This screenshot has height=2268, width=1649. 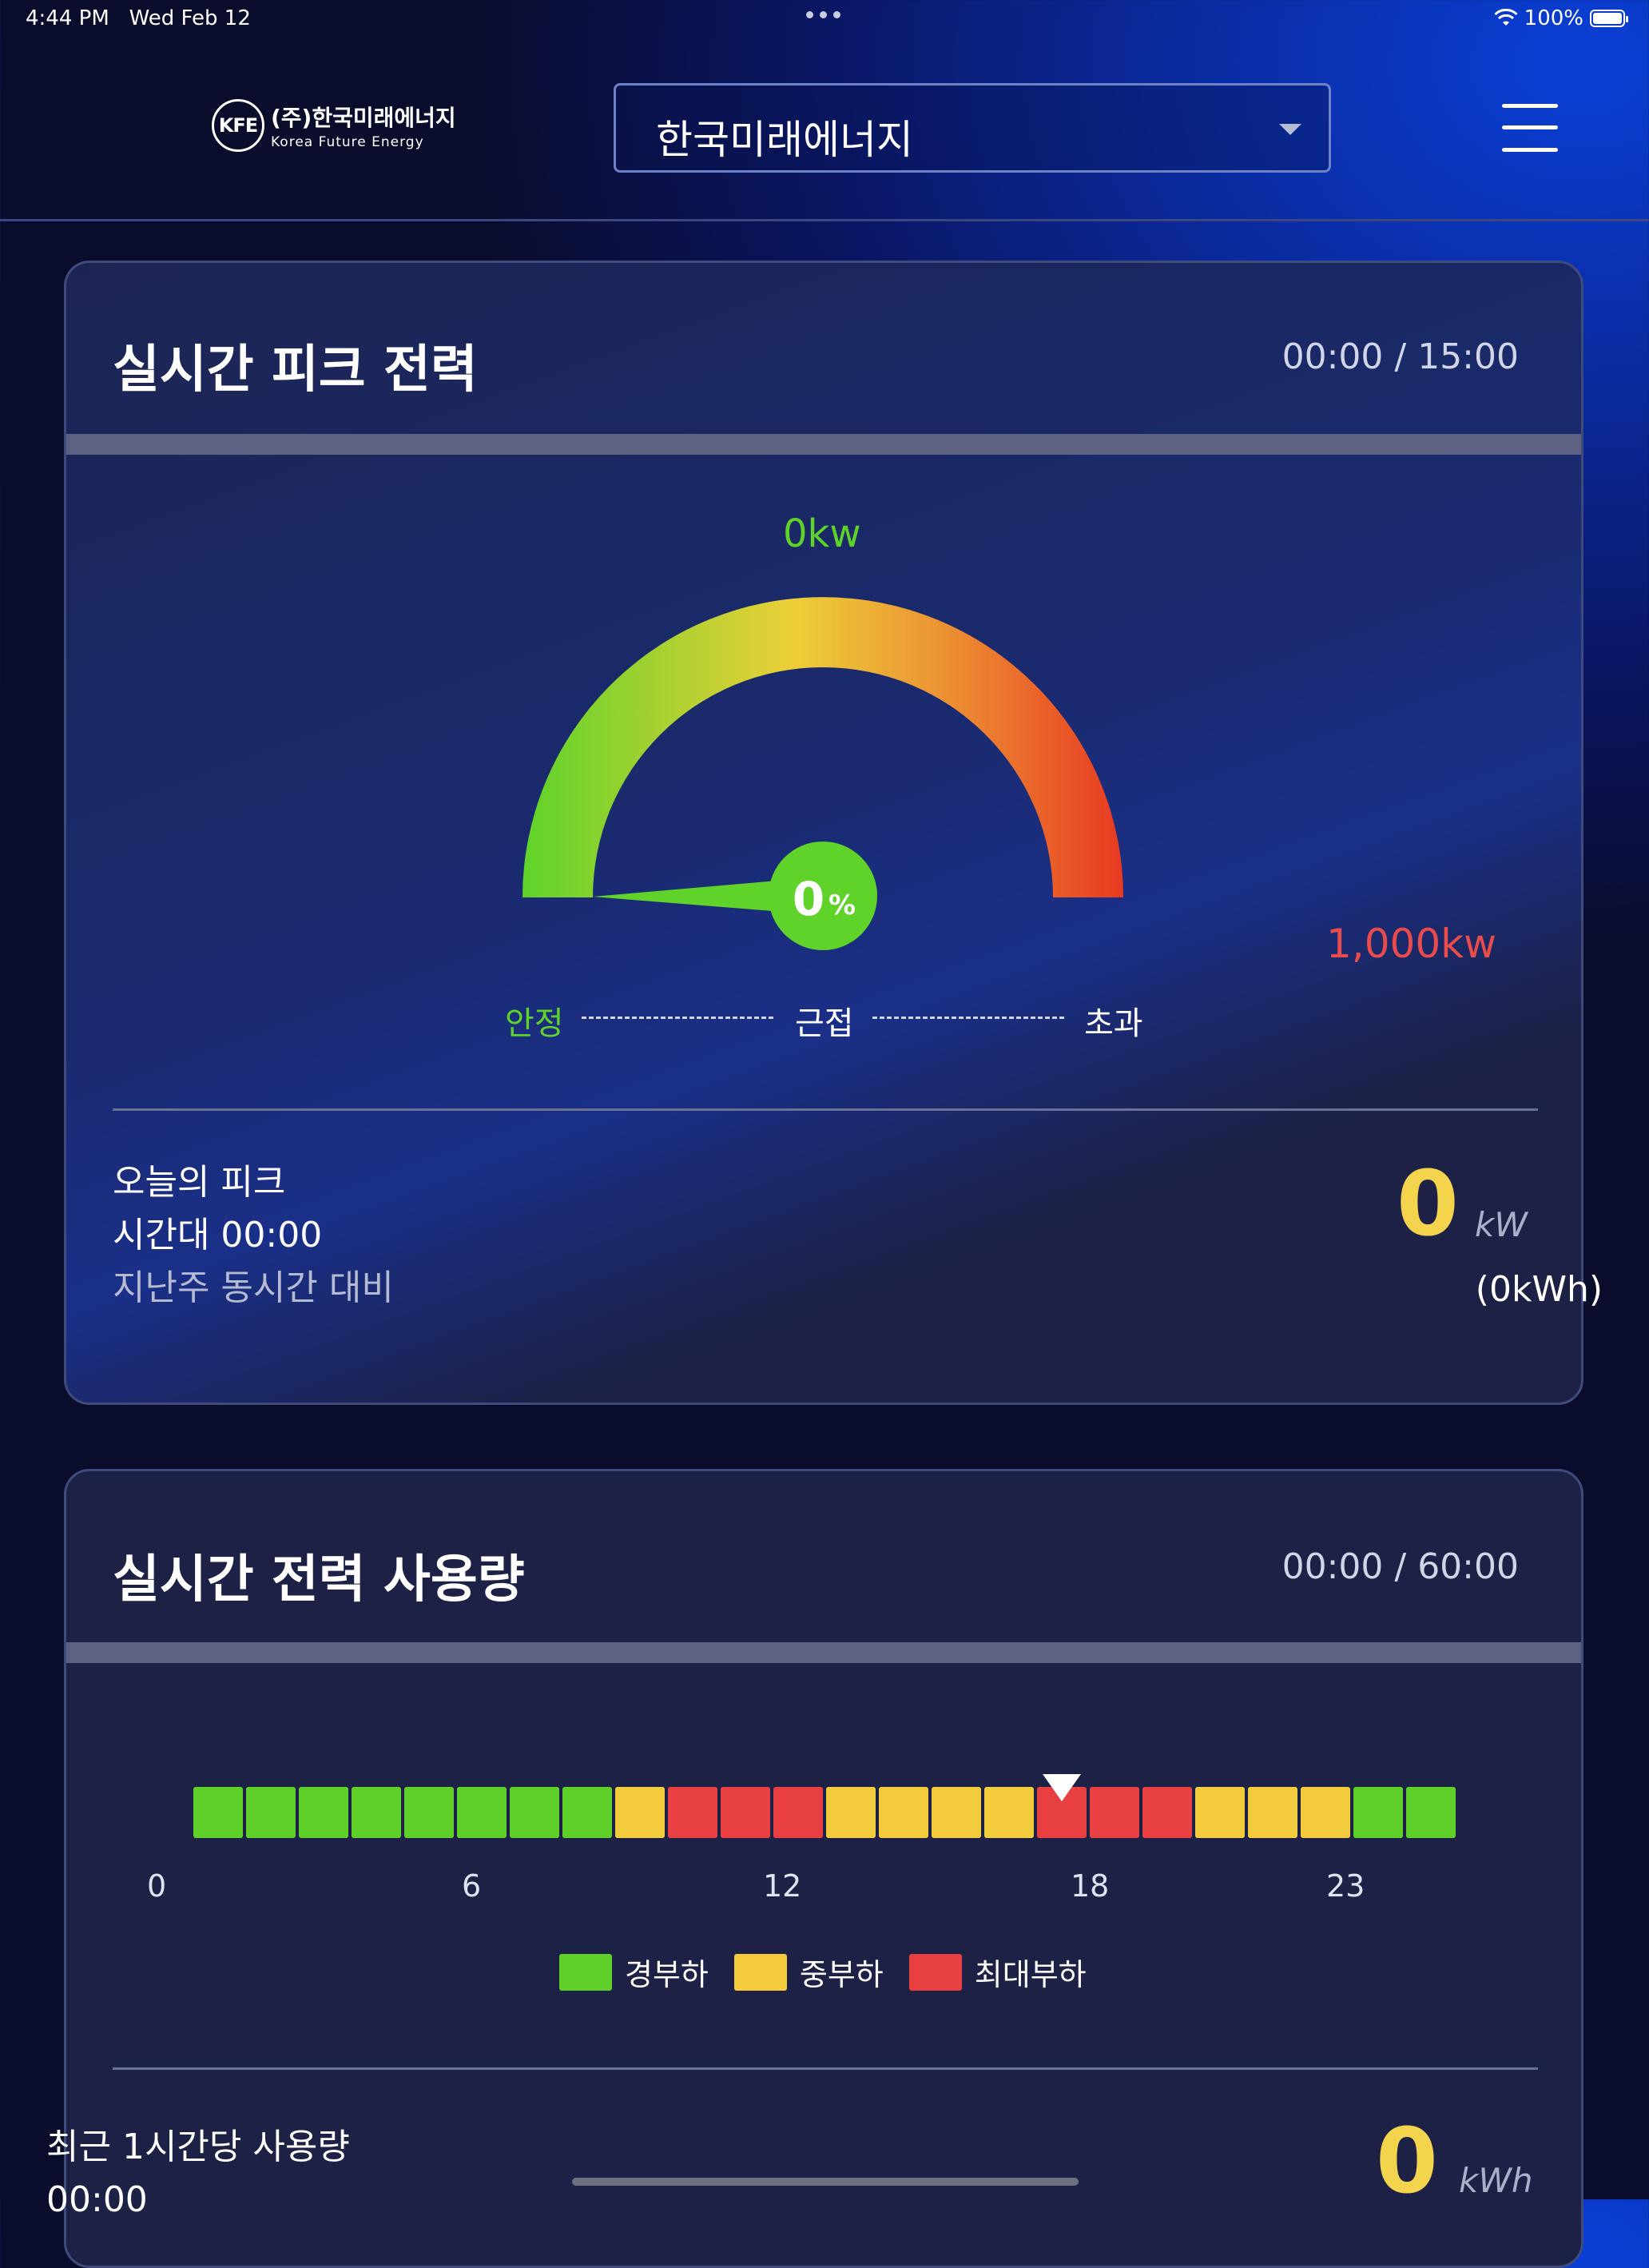 What do you see at coordinates (784, 140) in the screenshot?
I see `company-select-value: 한국미래에너지` at bounding box center [784, 140].